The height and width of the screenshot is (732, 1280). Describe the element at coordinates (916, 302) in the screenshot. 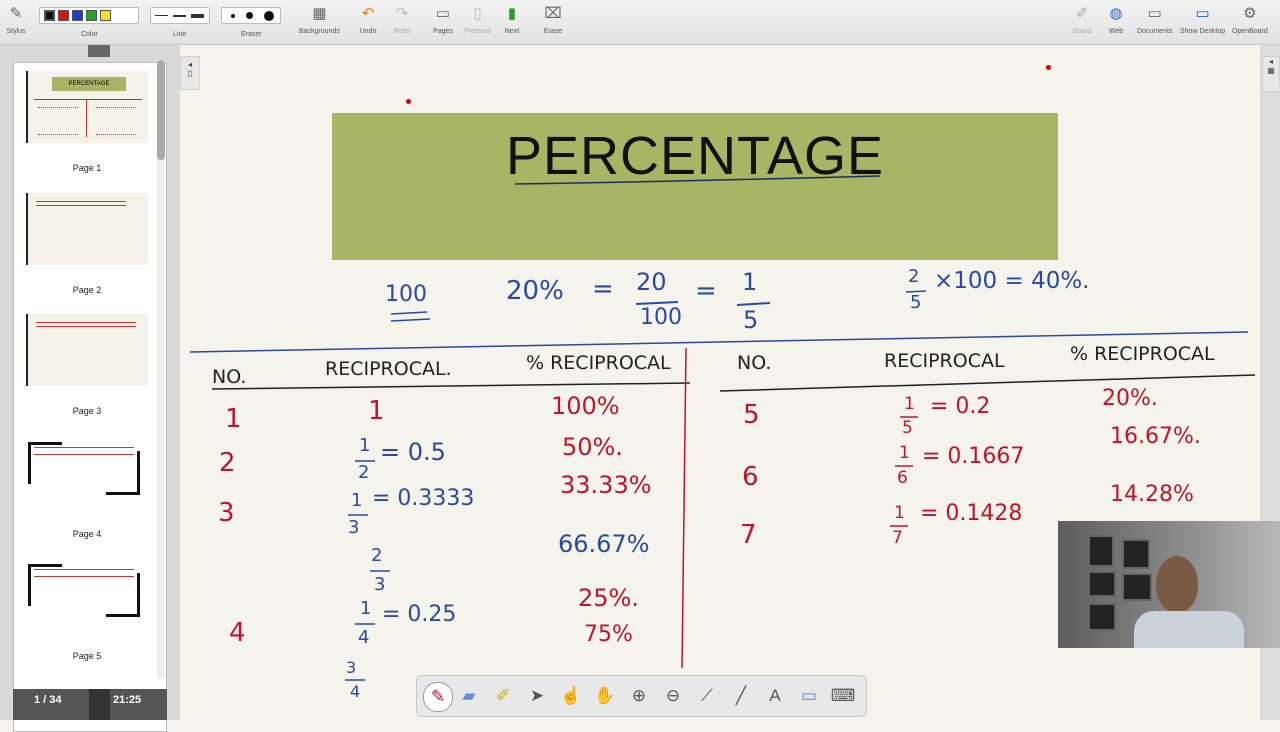

I see `hw-fraction-5: 5` at that location.